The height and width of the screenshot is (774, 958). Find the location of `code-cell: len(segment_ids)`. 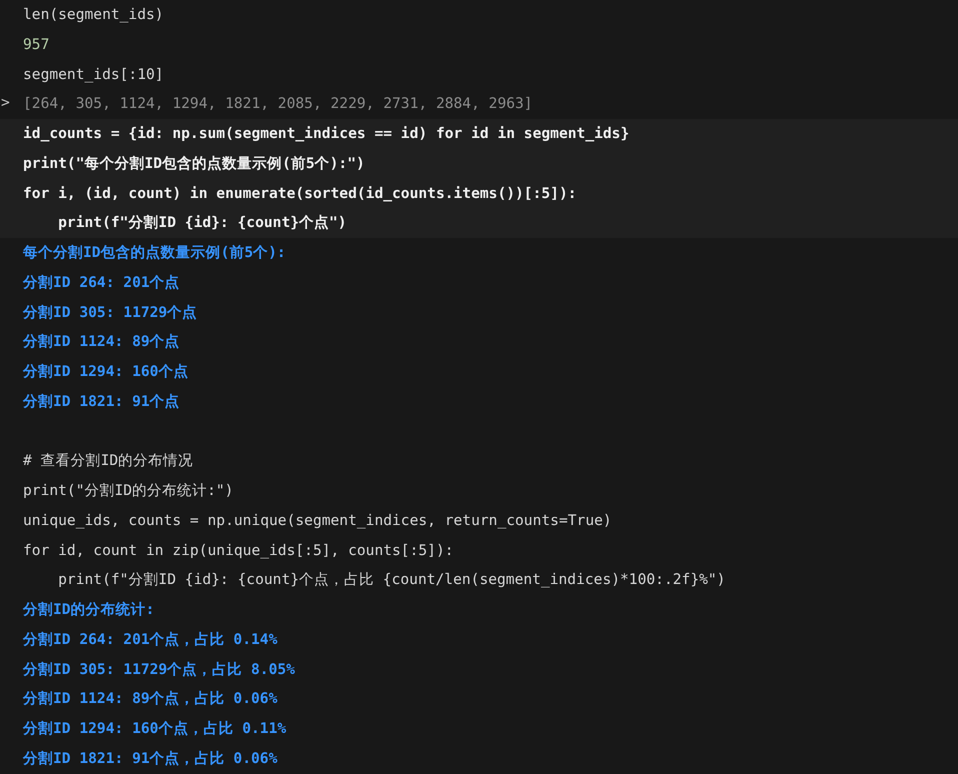

code-cell: len(segment_ids) is located at coordinates (479, 15).